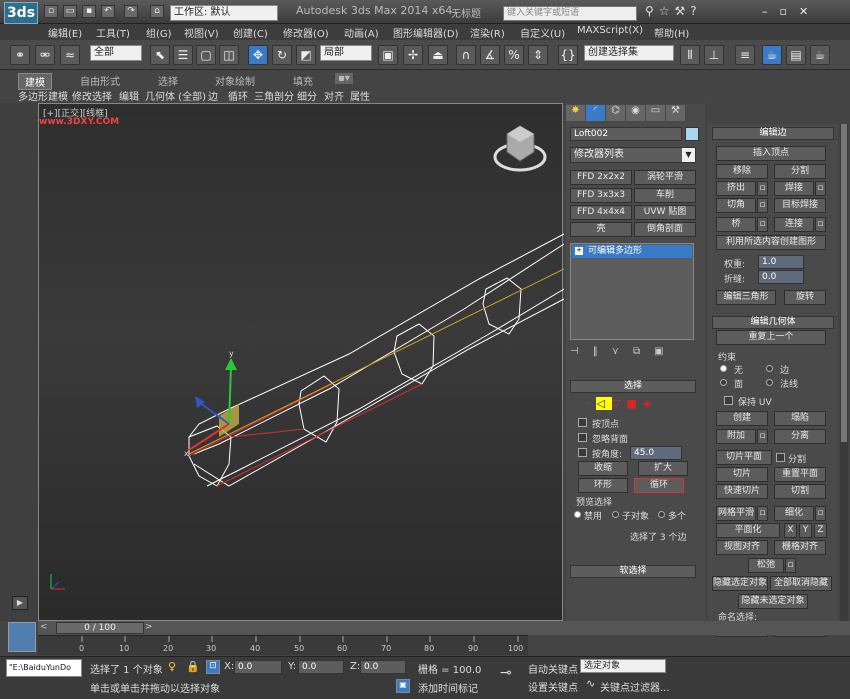 The width and height of the screenshot is (850, 699). I want to click on rotate-icon: ↻, so click(282, 55).